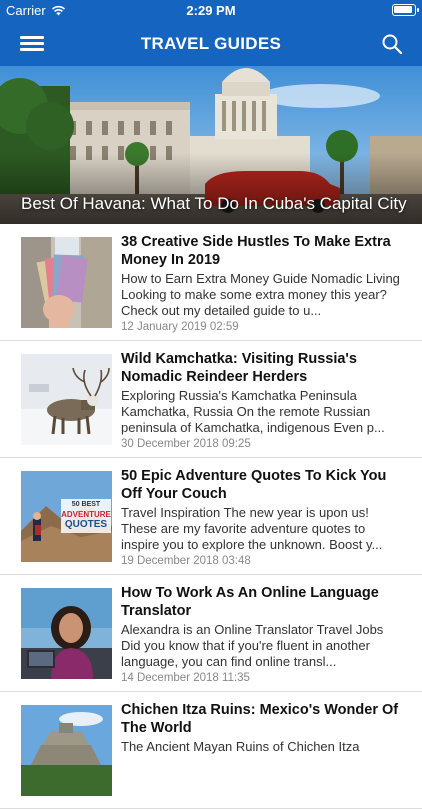  Describe the element at coordinates (186, 561) in the screenshot. I see `article-date: 19 December 2018 03:48` at that location.